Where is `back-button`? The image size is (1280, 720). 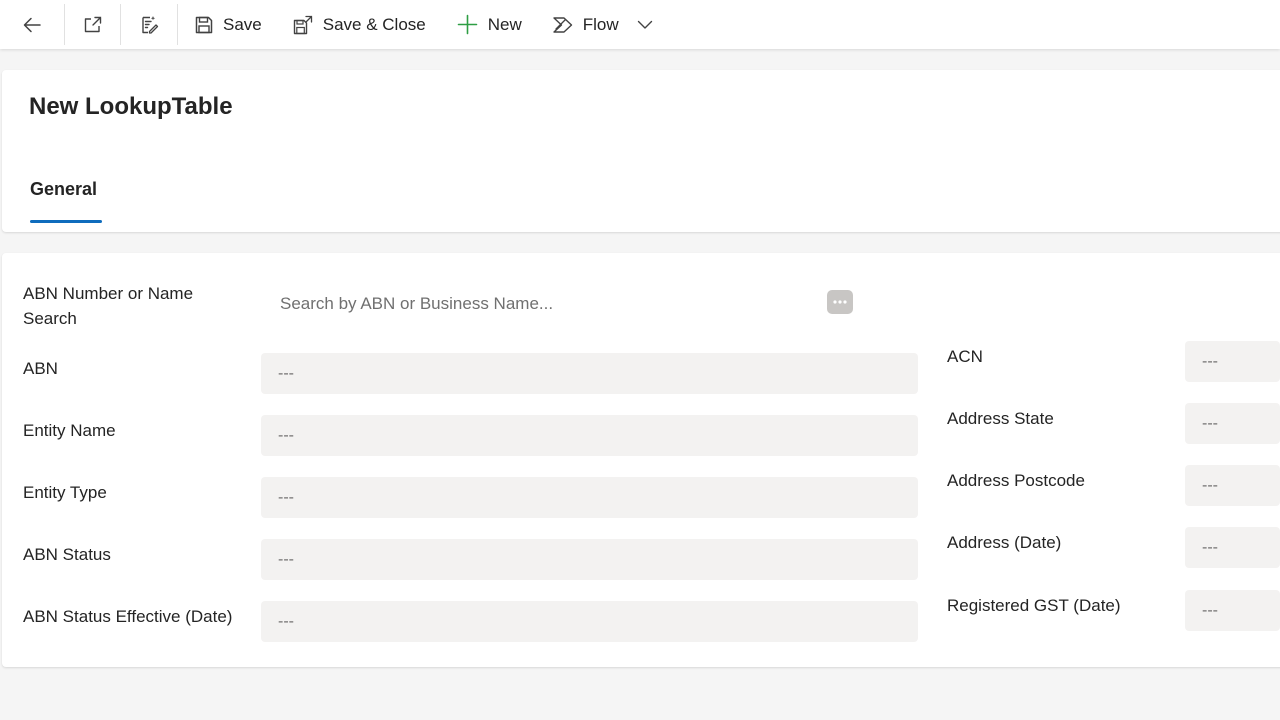 back-button is located at coordinates (32, 24).